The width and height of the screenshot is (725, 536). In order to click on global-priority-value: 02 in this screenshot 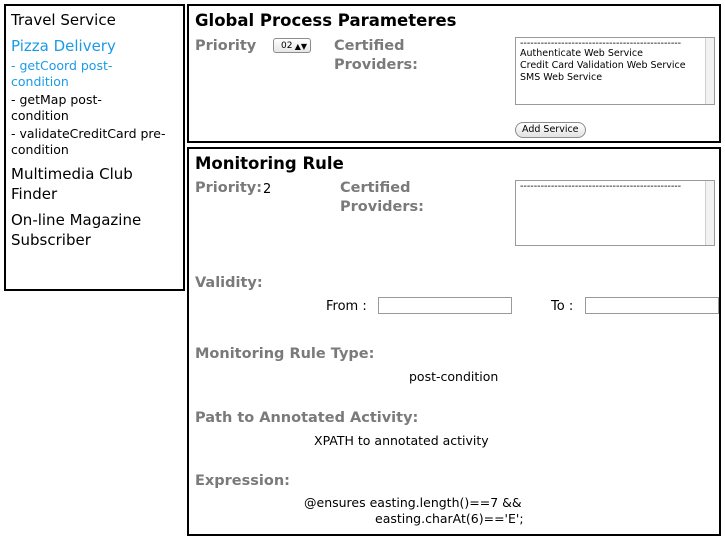, I will do `click(287, 46)`.